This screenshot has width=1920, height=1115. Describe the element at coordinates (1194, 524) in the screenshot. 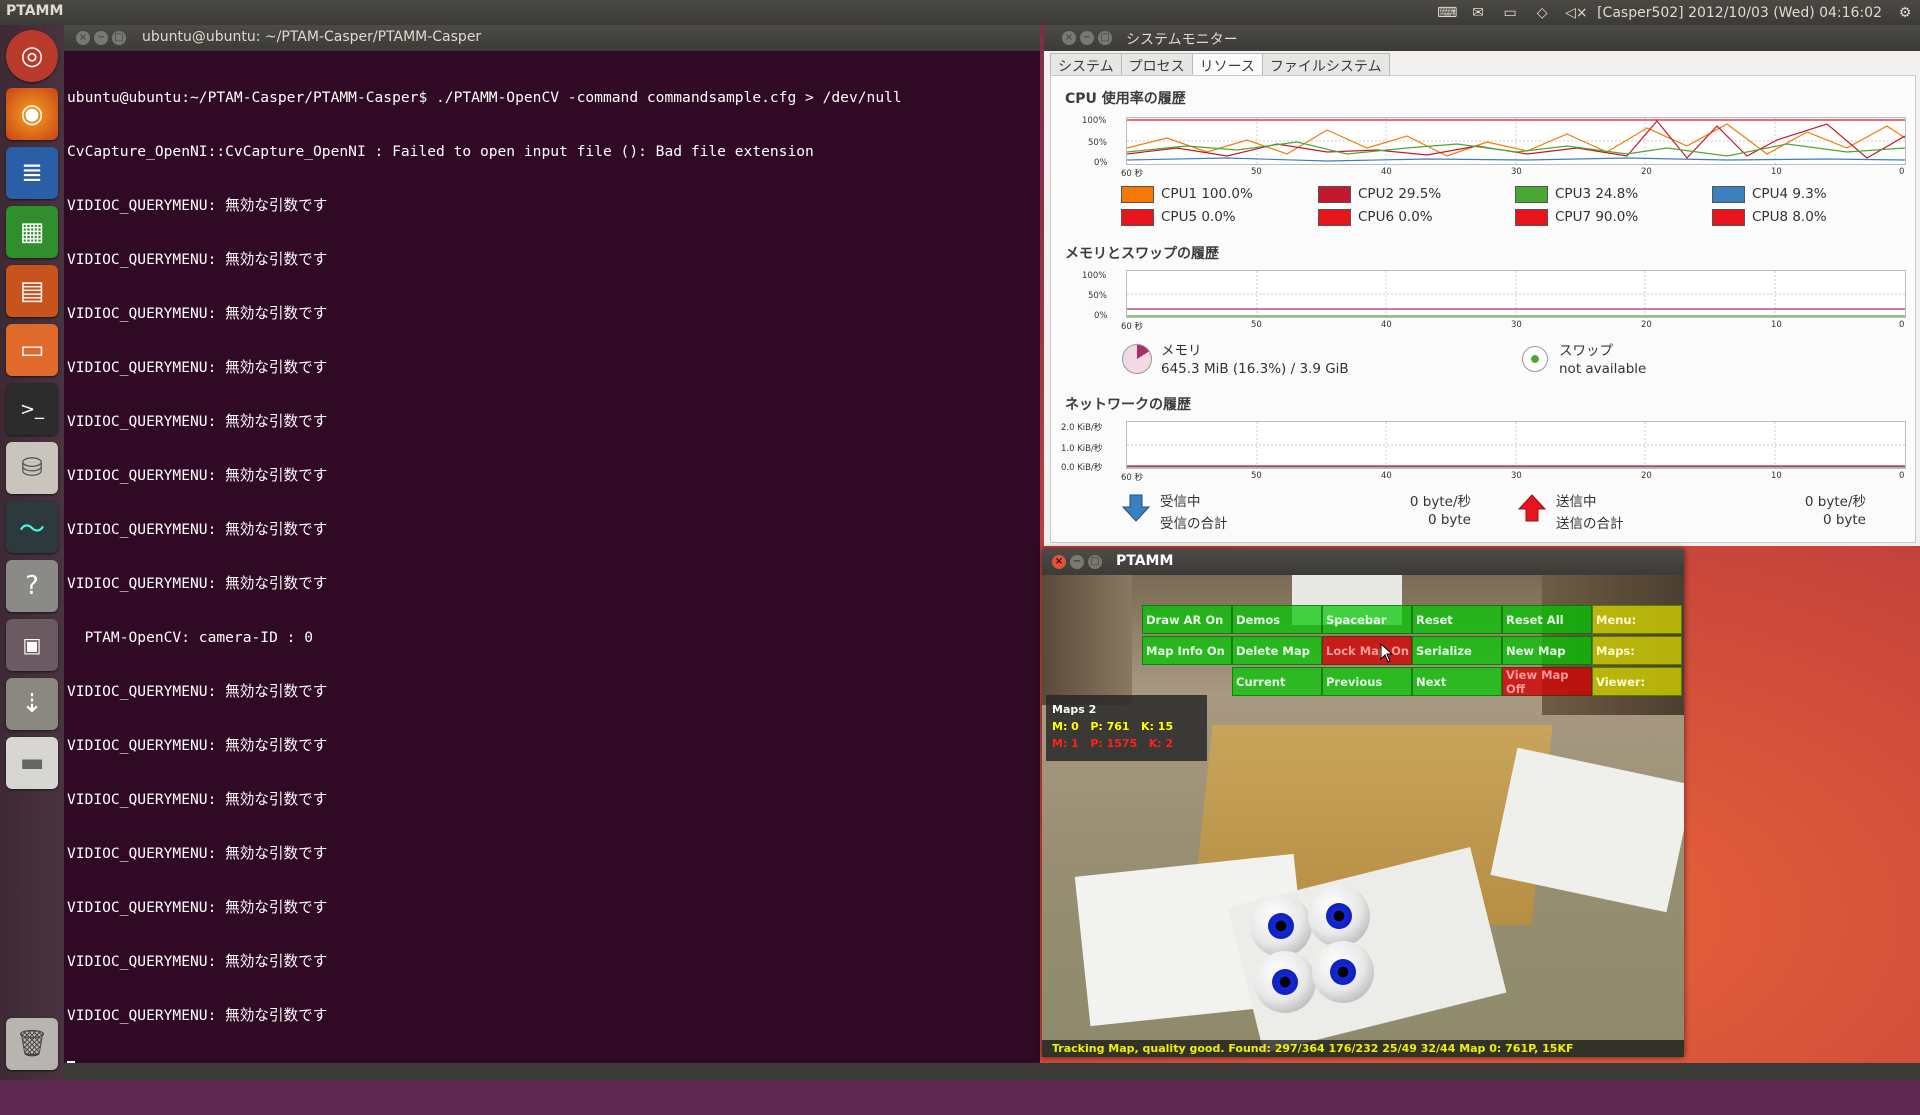

I see `received-total-label: 受信の合計` at that location.